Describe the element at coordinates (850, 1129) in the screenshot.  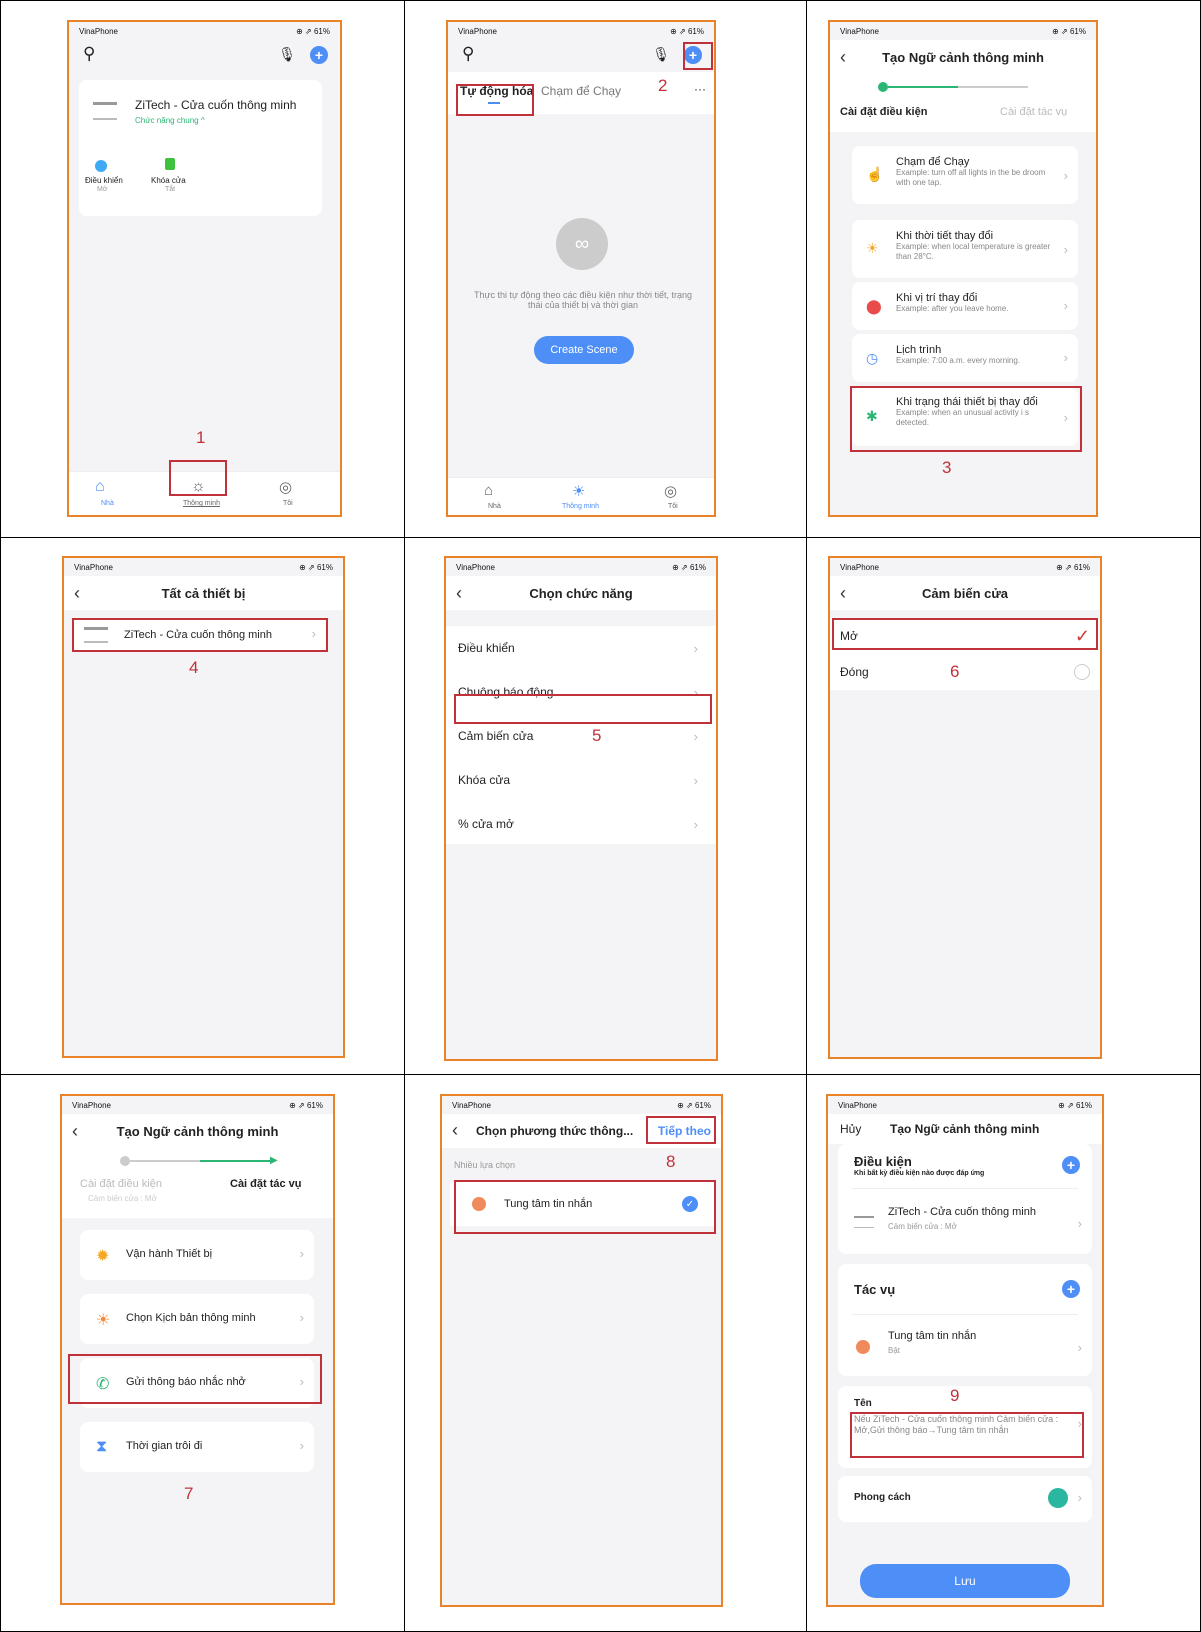
I see `cancel-button: Hủy` at that location.